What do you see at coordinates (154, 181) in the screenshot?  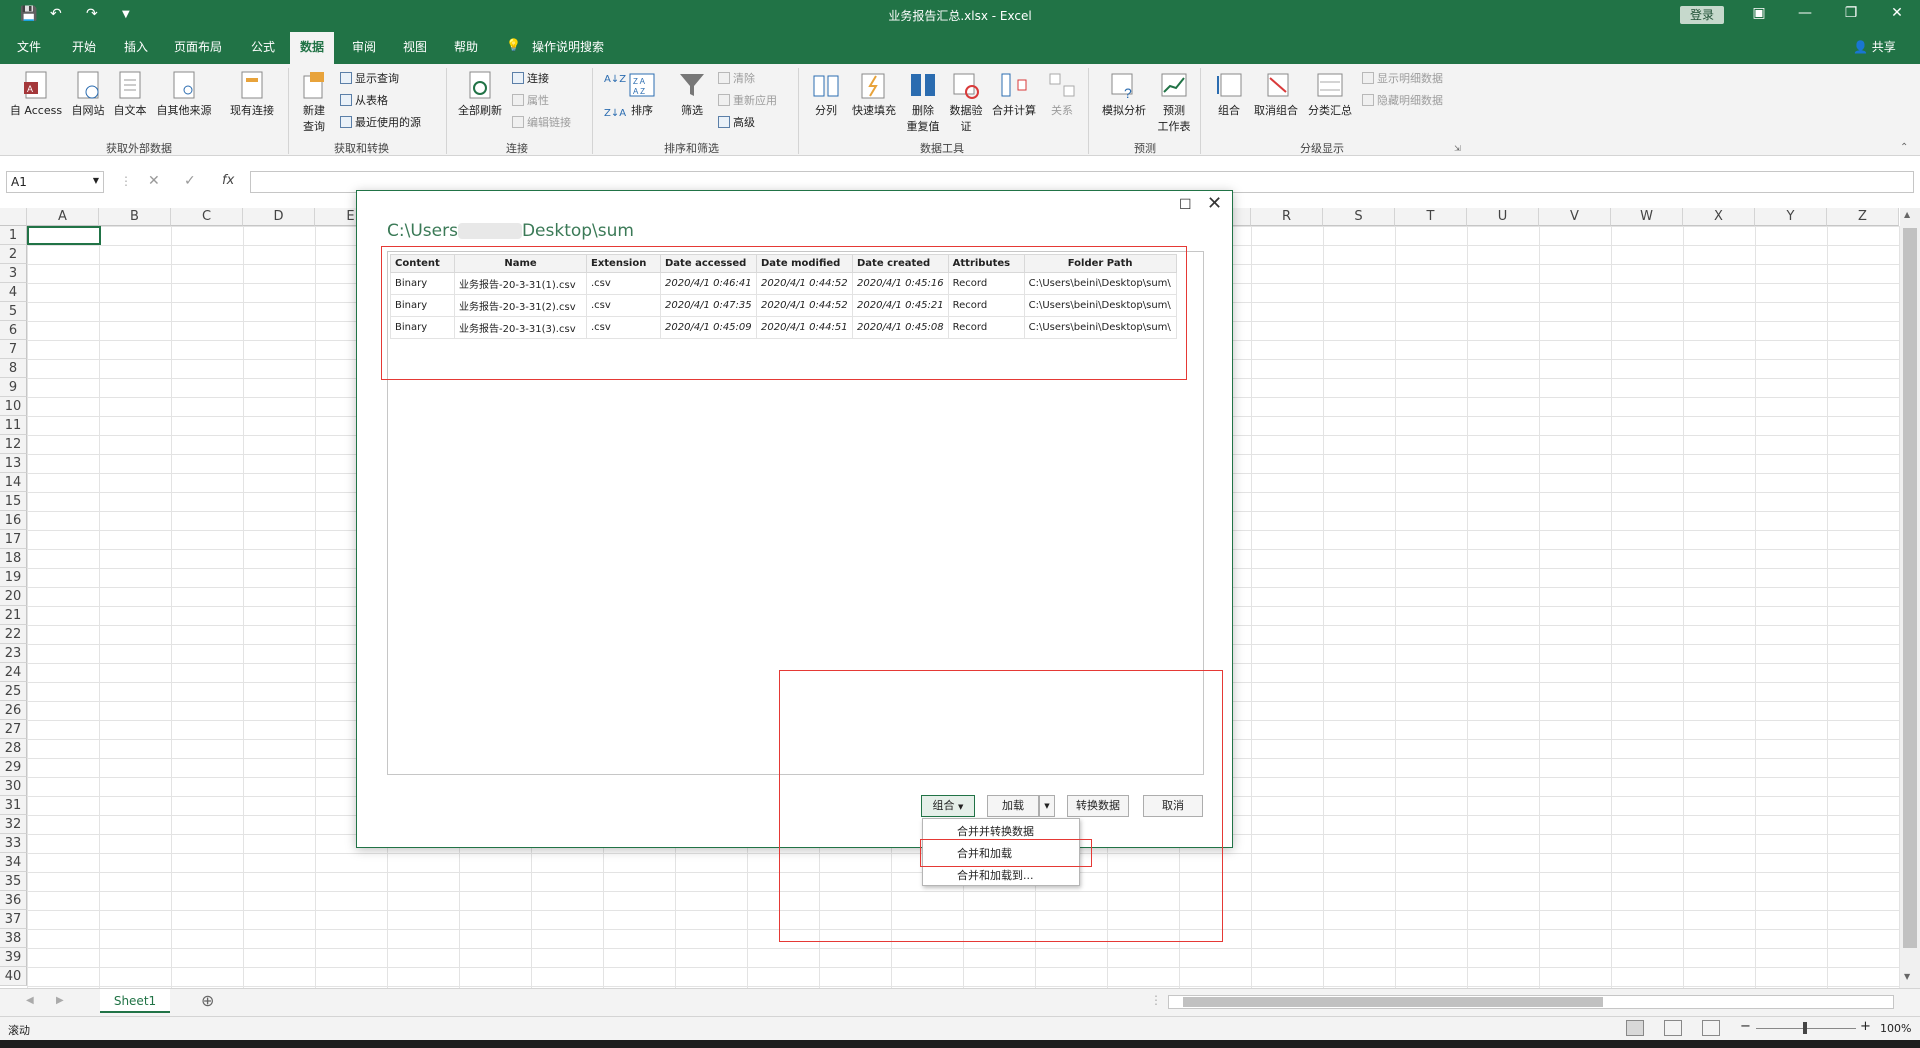 I see `cancel-entry-icon: ✕` at bounding box center [154, 181].